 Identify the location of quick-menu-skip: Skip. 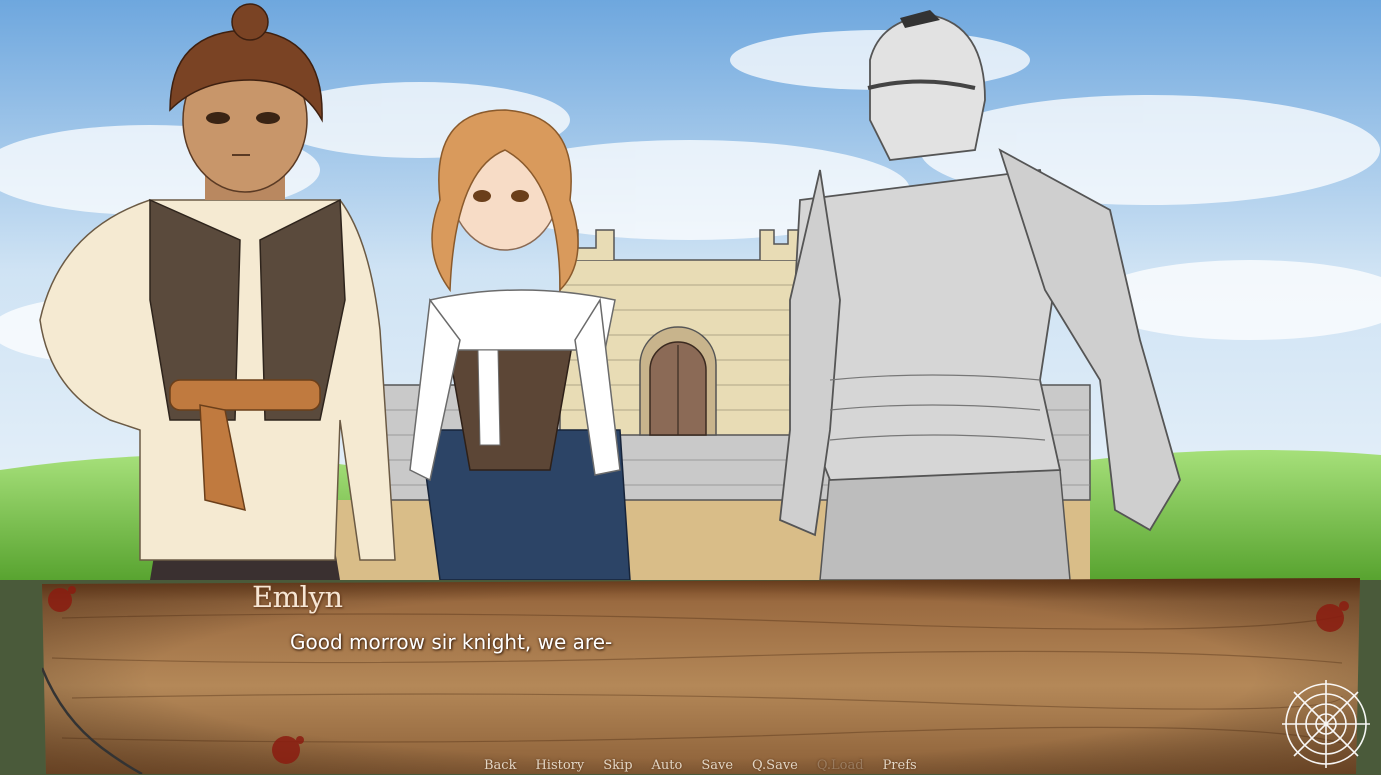
(617, 765).